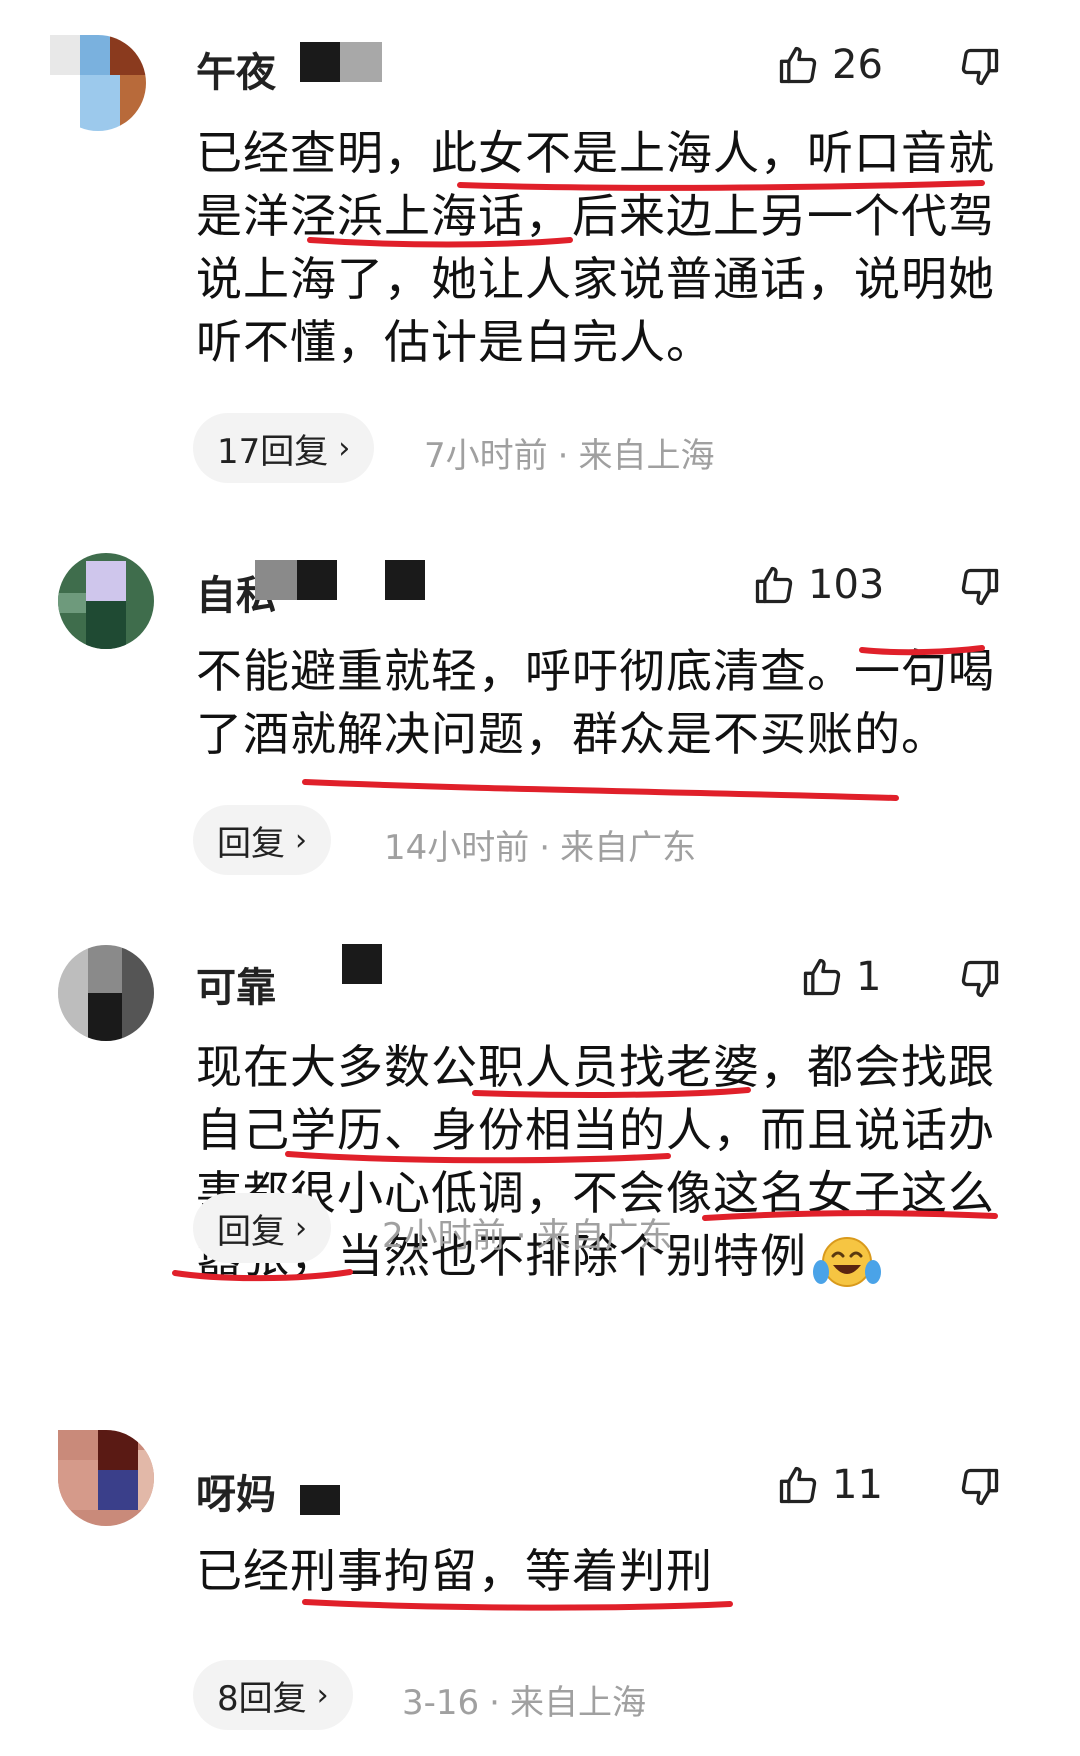 The image size is (1080, 1756). I want to click on like-button: 26, so click(829, 65).